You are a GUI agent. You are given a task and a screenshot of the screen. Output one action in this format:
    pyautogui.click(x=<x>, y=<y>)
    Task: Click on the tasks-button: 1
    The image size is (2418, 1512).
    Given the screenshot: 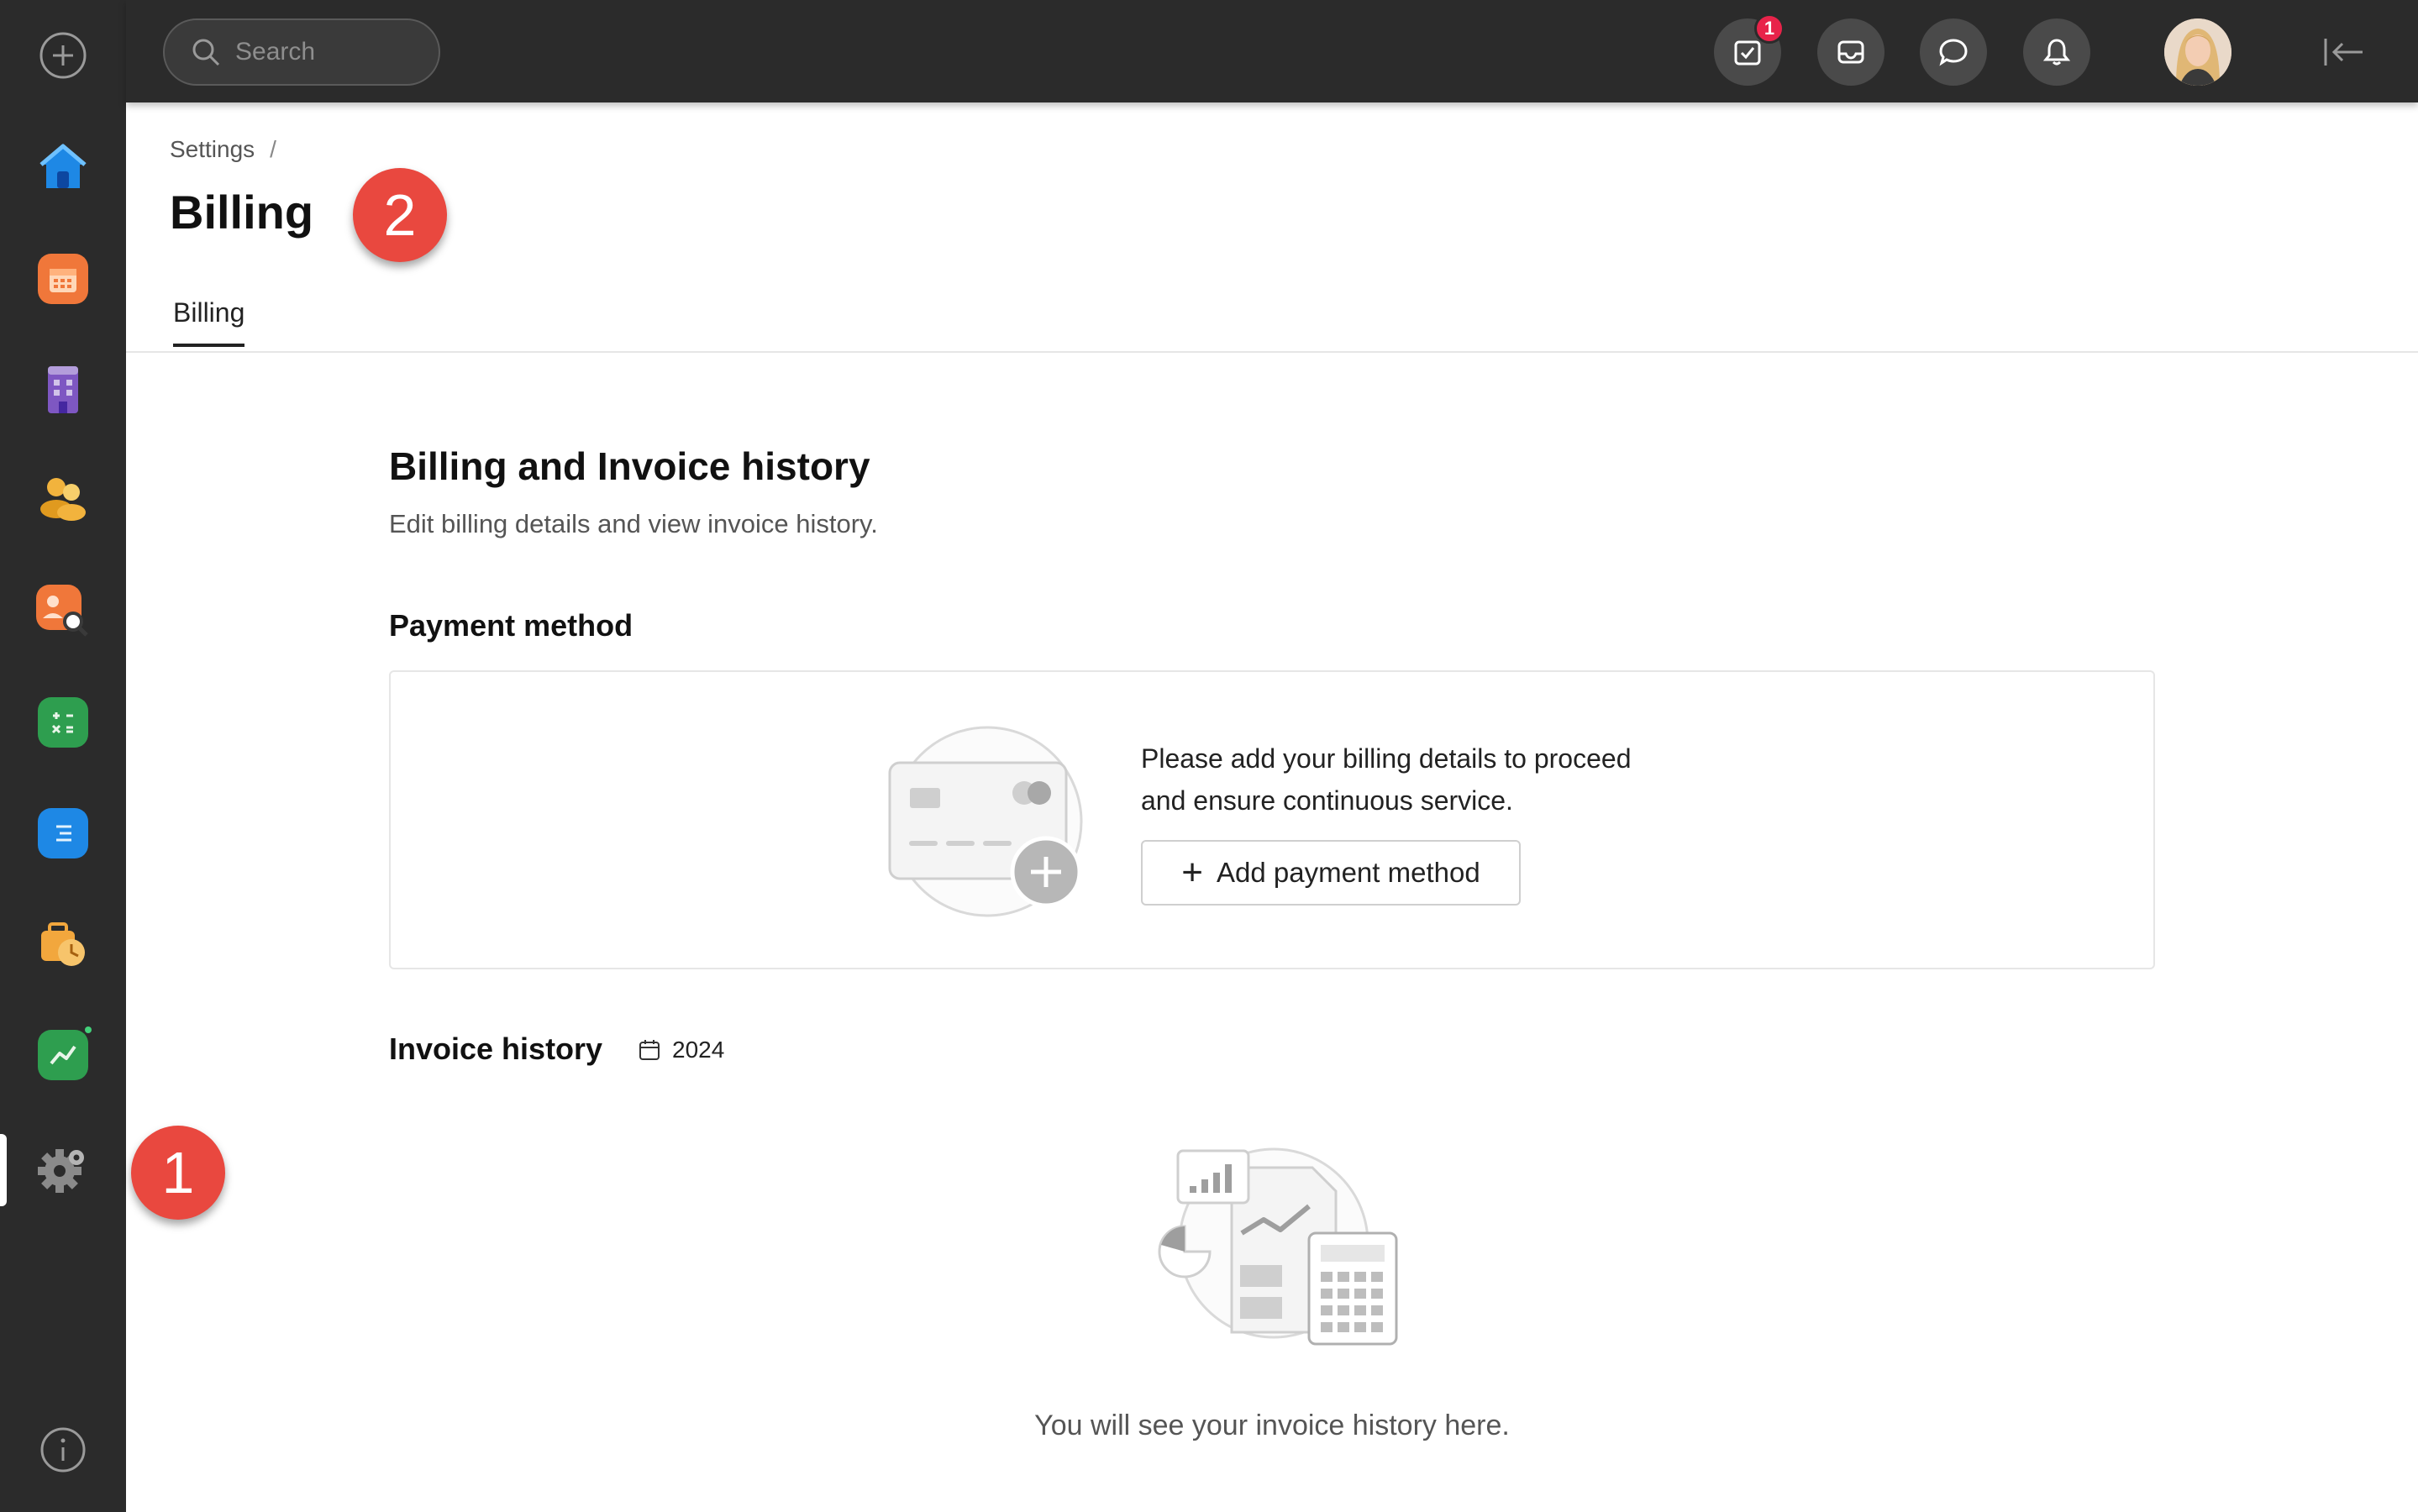 What is the action you would take?
    pyautogui.click(x=1749, y=49)
    